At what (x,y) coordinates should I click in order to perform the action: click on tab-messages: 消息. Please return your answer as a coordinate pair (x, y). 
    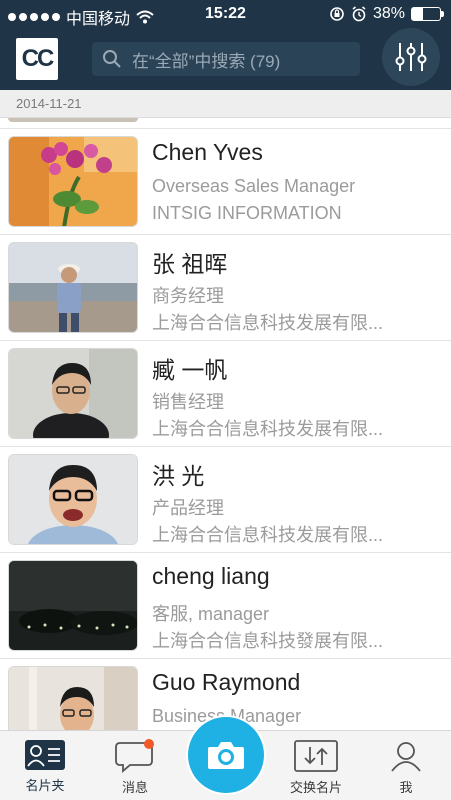
    Looking at the image, I should click on (135, 765).